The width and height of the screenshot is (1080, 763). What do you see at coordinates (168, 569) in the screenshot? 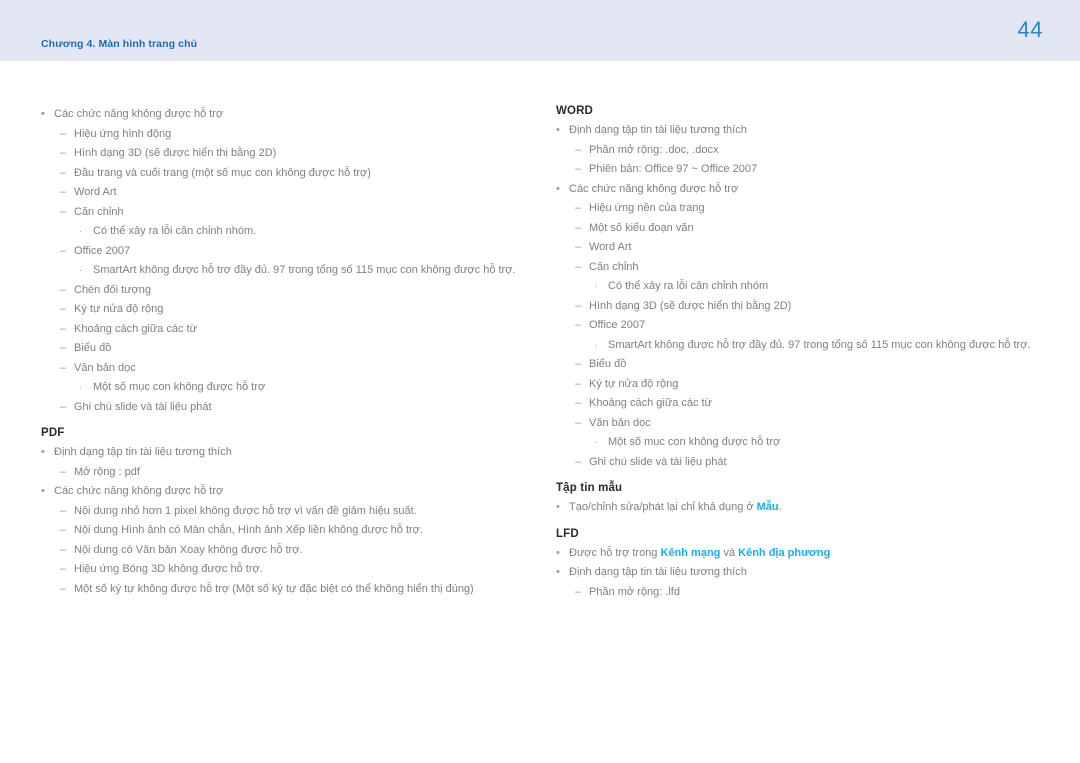
I see `list-item-text: Hiệu ứng Bóng 3D không được hỗ trợ.` at bounding box center [168, 569].